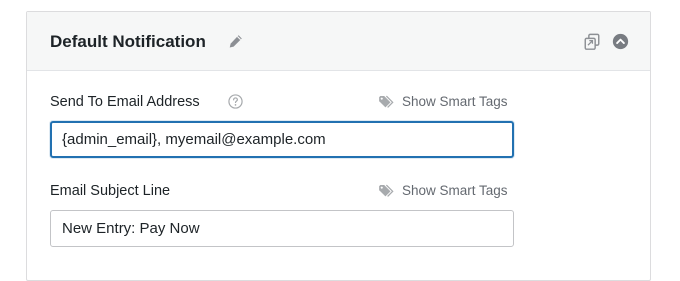 This screenshot has width=680, height=281. I want to click on send-to-email-label: Send To Email Address, so click(125, 102).